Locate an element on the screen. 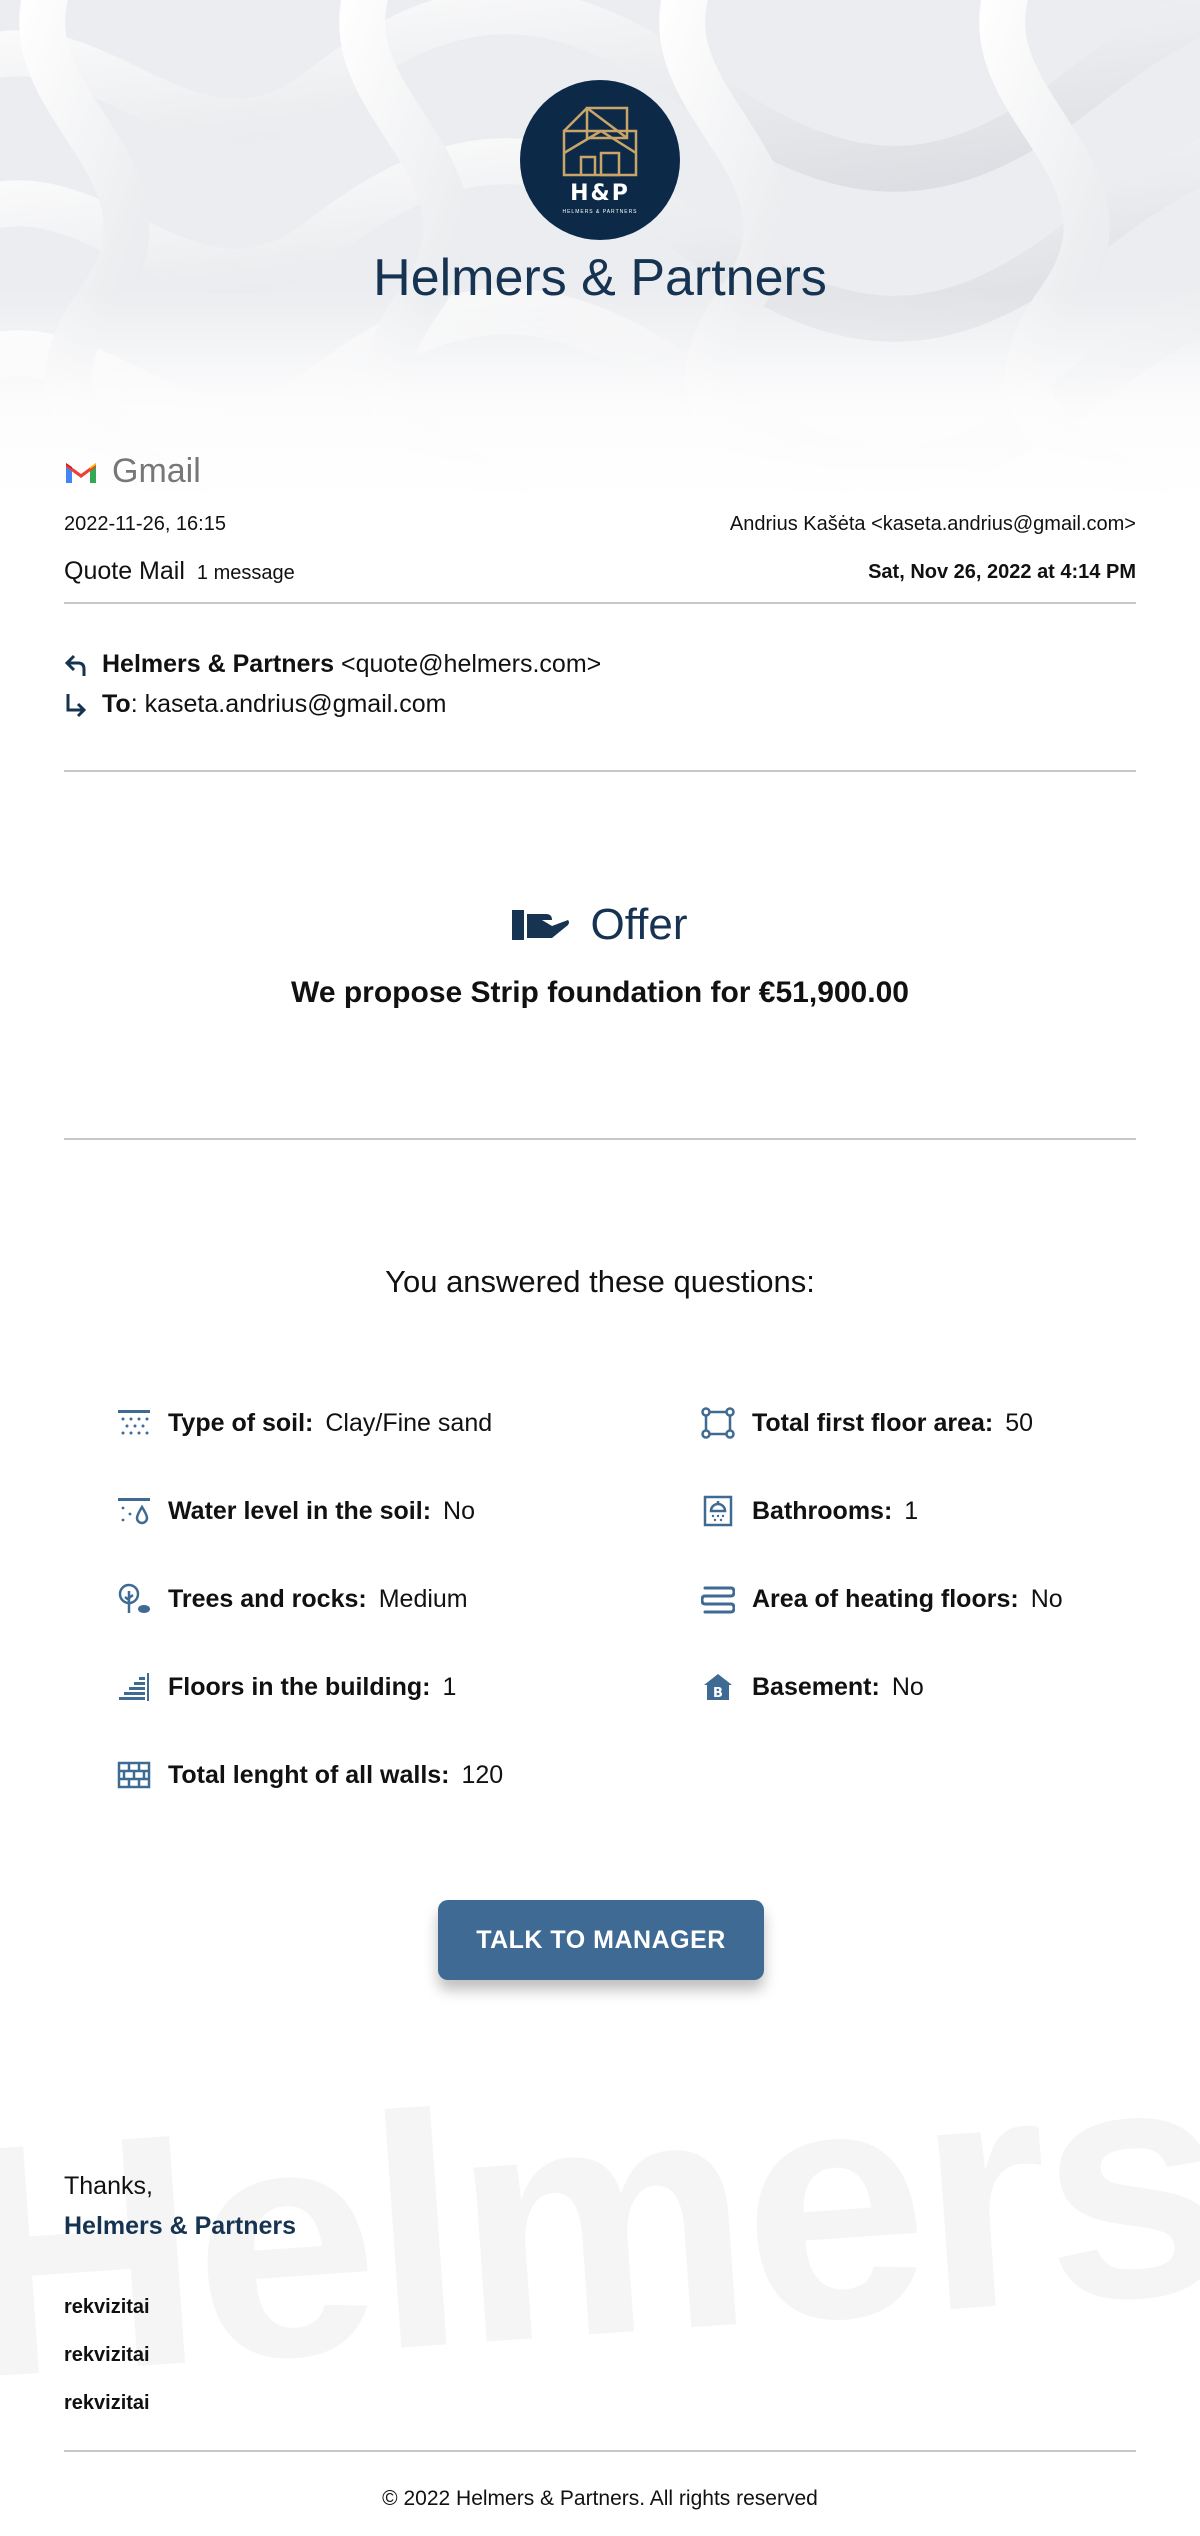 The image size is (1200, 2536). to-line: To: kaseta.andrius@gmail.com is located at coordinates (255, 704).